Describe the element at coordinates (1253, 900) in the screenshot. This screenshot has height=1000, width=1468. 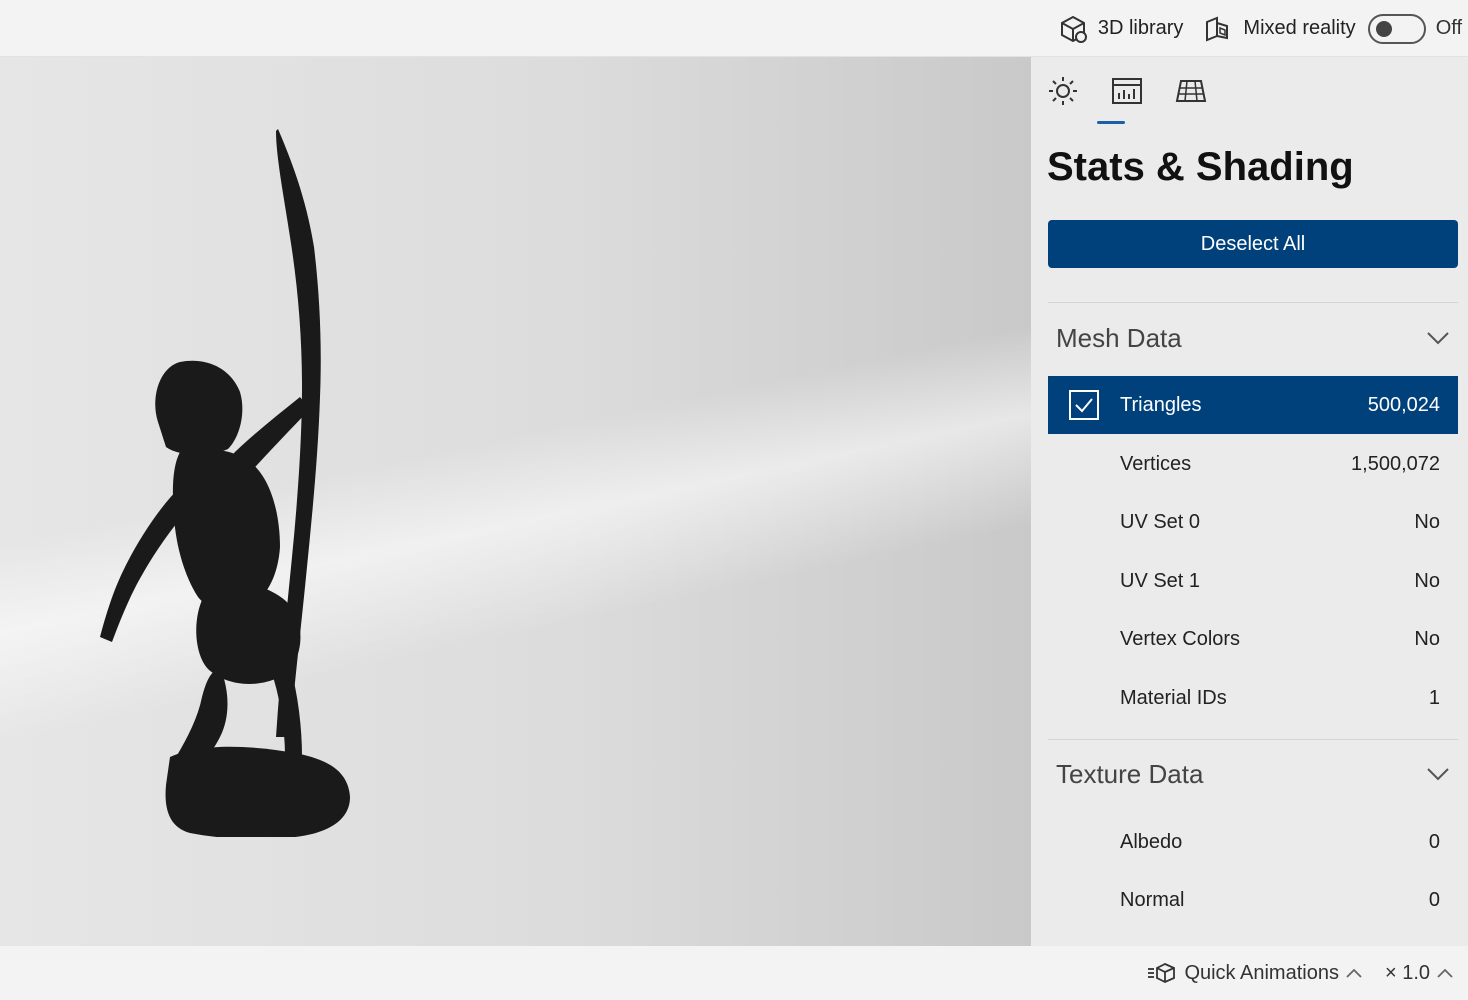
I see `stat-row-normal: Normal 0` at that location.